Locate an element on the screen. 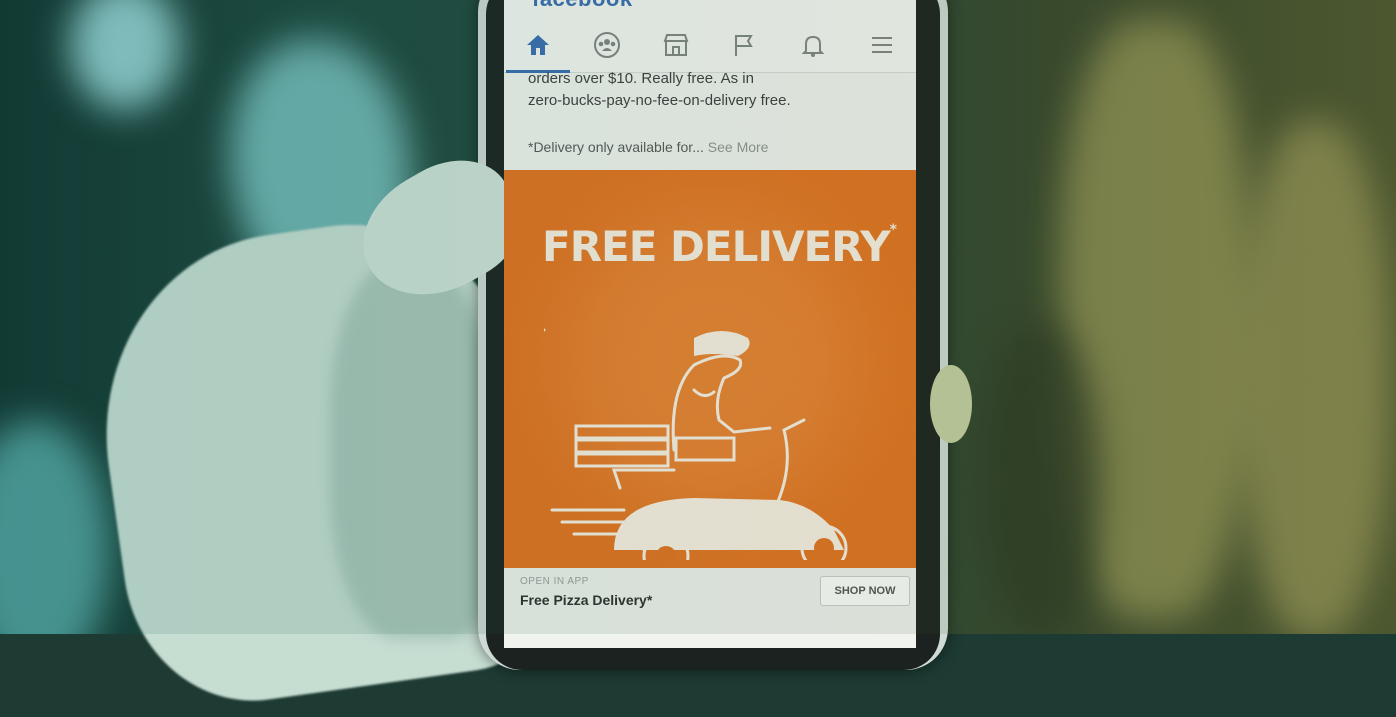  post-line: zero-bucks-pay-no-fee-on-delivery free. is located at coordinates (659, 100).